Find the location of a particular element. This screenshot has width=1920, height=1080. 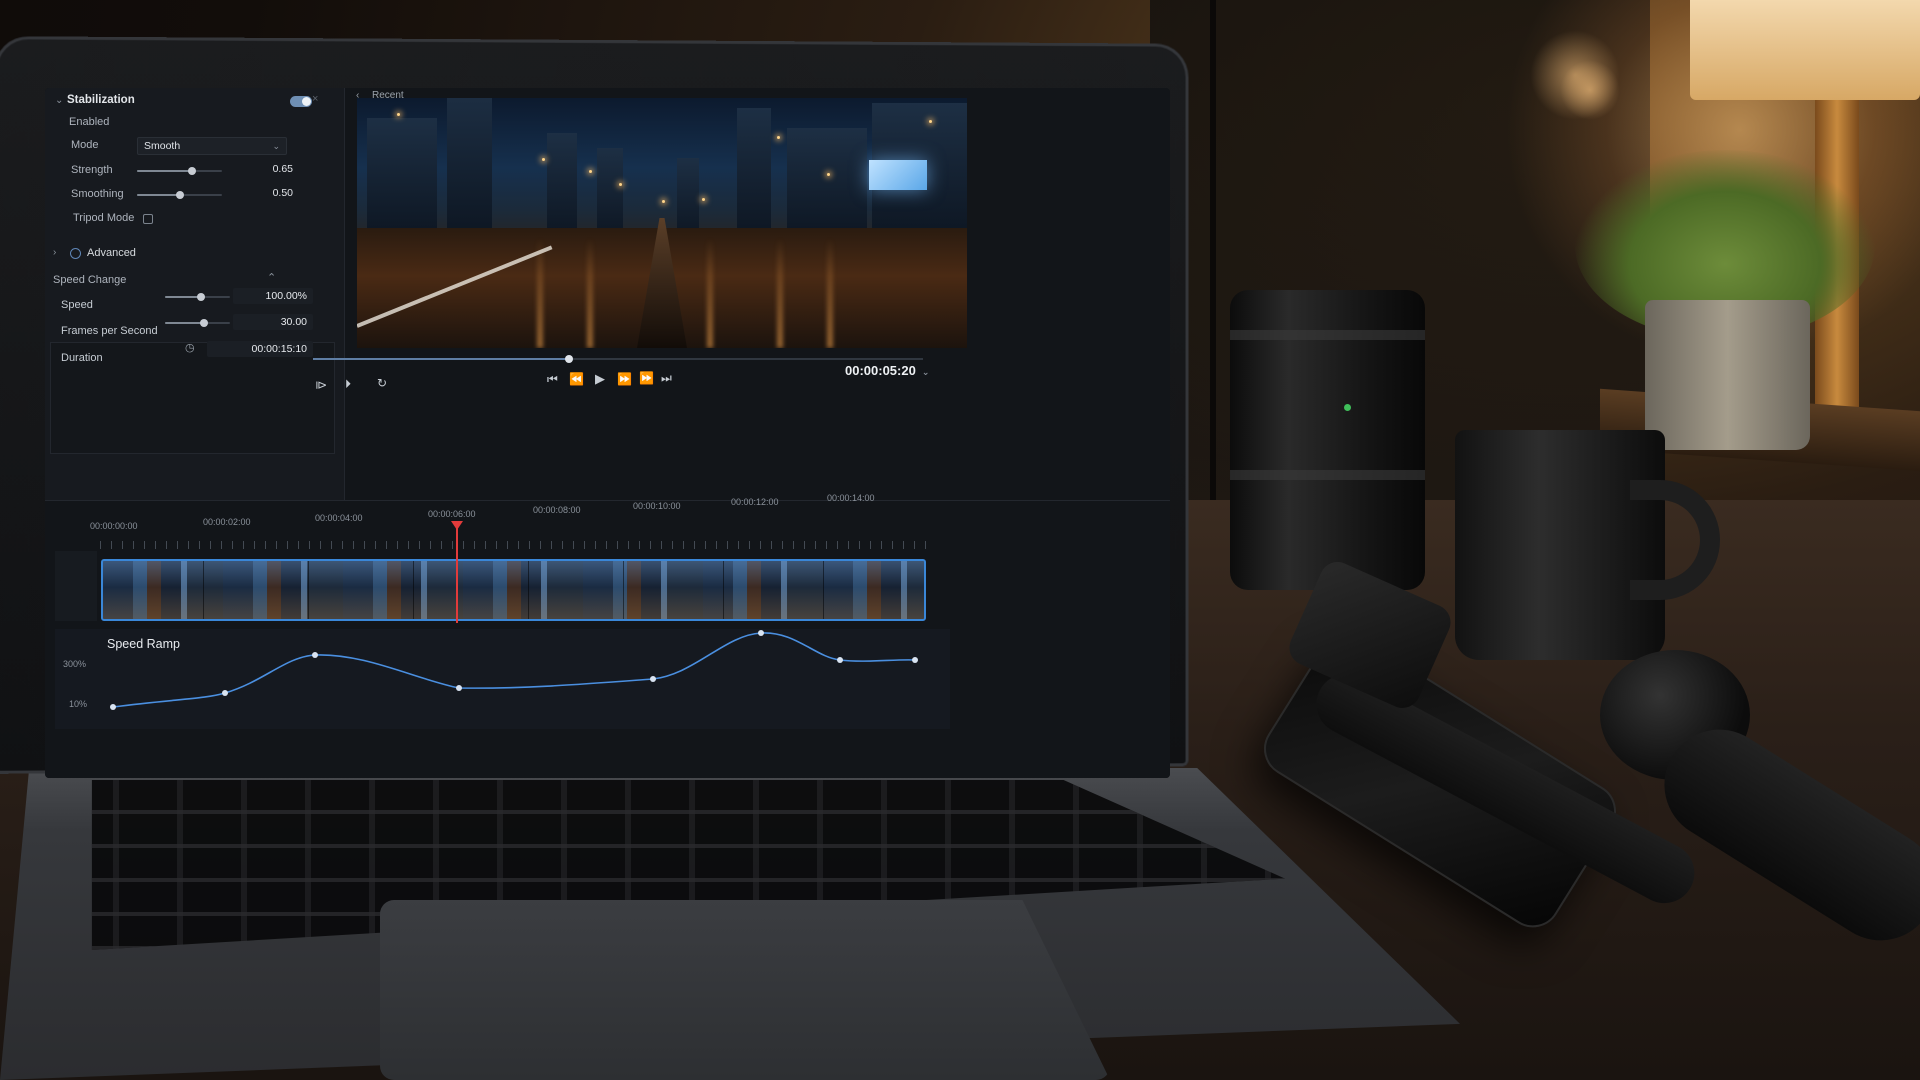

clip-thumbnail-overlay is located at coordinates (513, 590).